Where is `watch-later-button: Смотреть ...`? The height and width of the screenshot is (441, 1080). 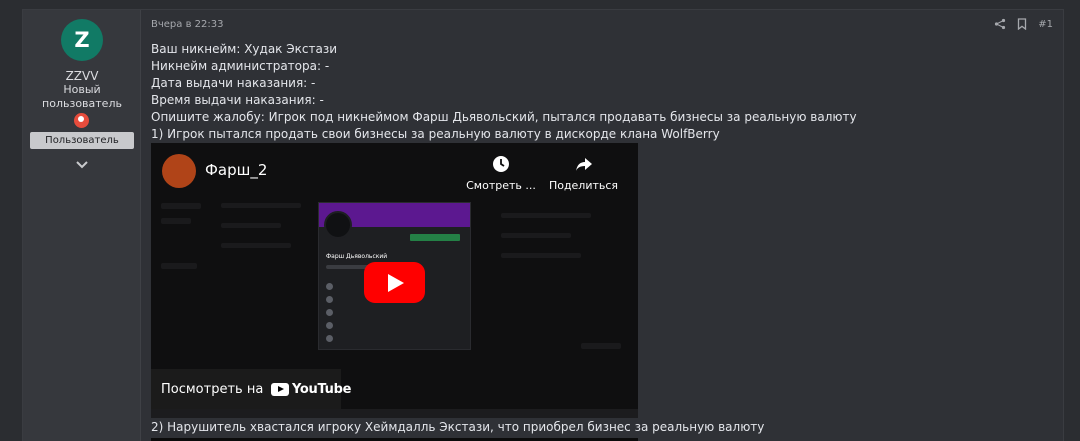 watch-later-button: Смотреть ... is located at coordinates (501, 173).